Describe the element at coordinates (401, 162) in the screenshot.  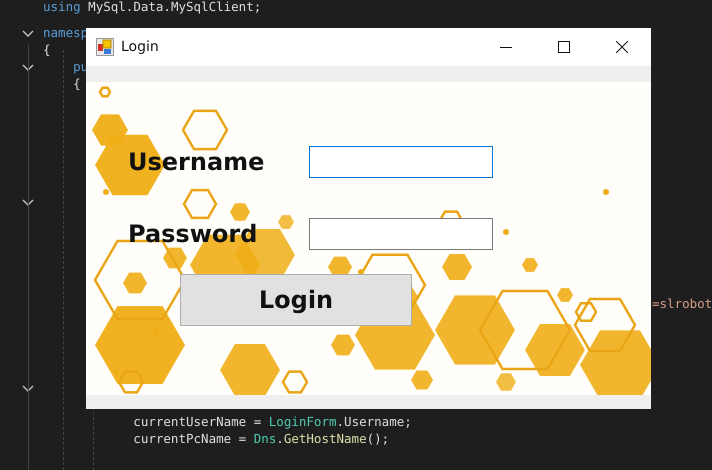
I see `username-field` at that location.